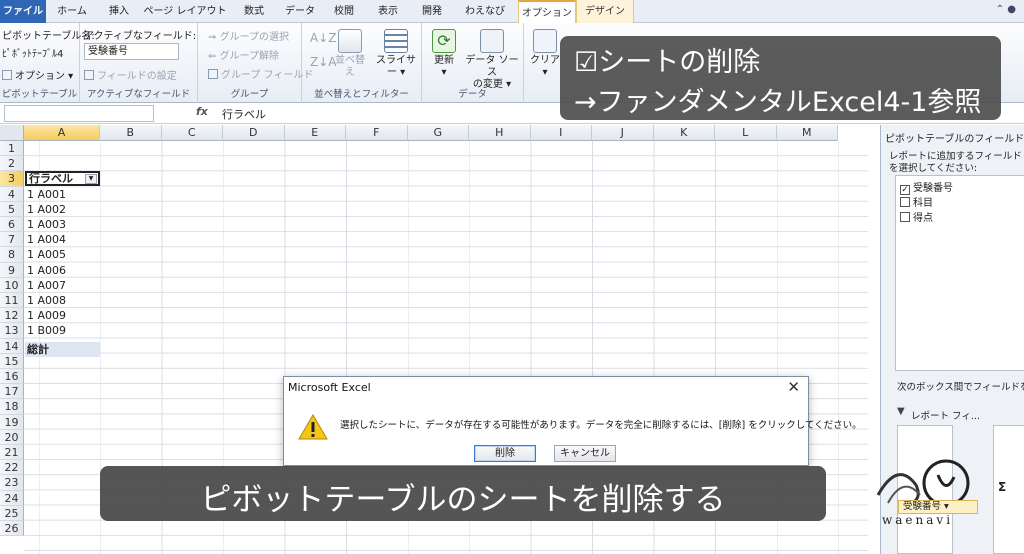 The image size is (1024, 554). I want to click on row-header: 26, so click(12, 529).